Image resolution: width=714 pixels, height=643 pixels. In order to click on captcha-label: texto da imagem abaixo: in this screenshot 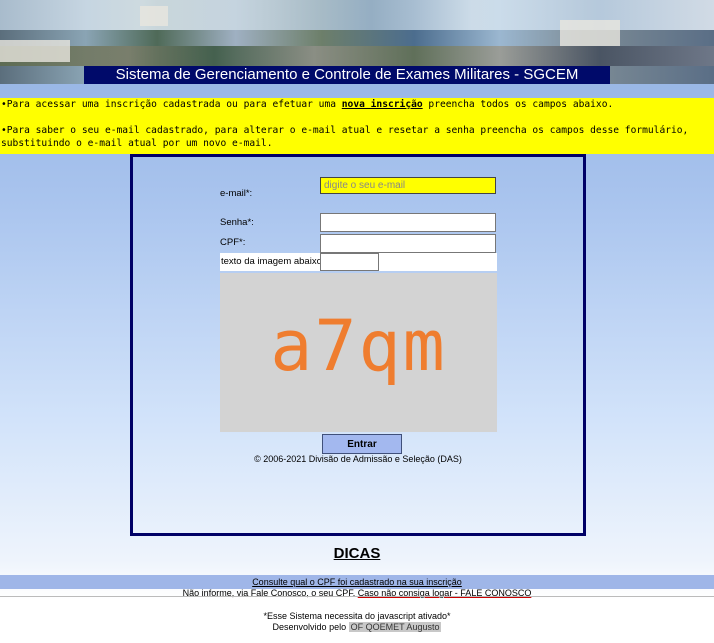, I will do `click(273, 261)`.